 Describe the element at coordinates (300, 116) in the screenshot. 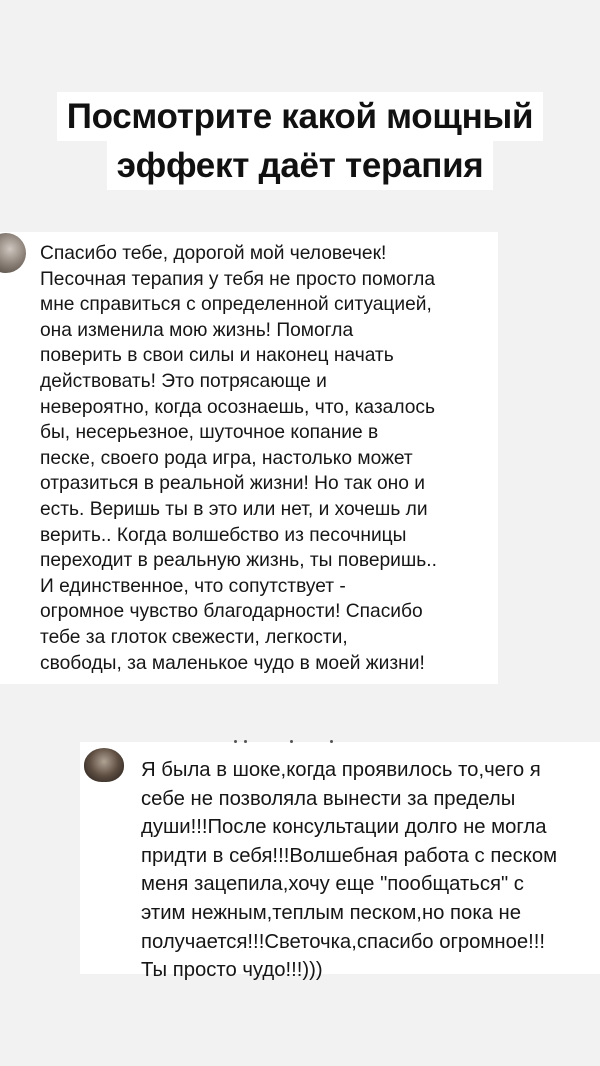

I see `headline-line-1: Посмотрите какой мощный` at that location.